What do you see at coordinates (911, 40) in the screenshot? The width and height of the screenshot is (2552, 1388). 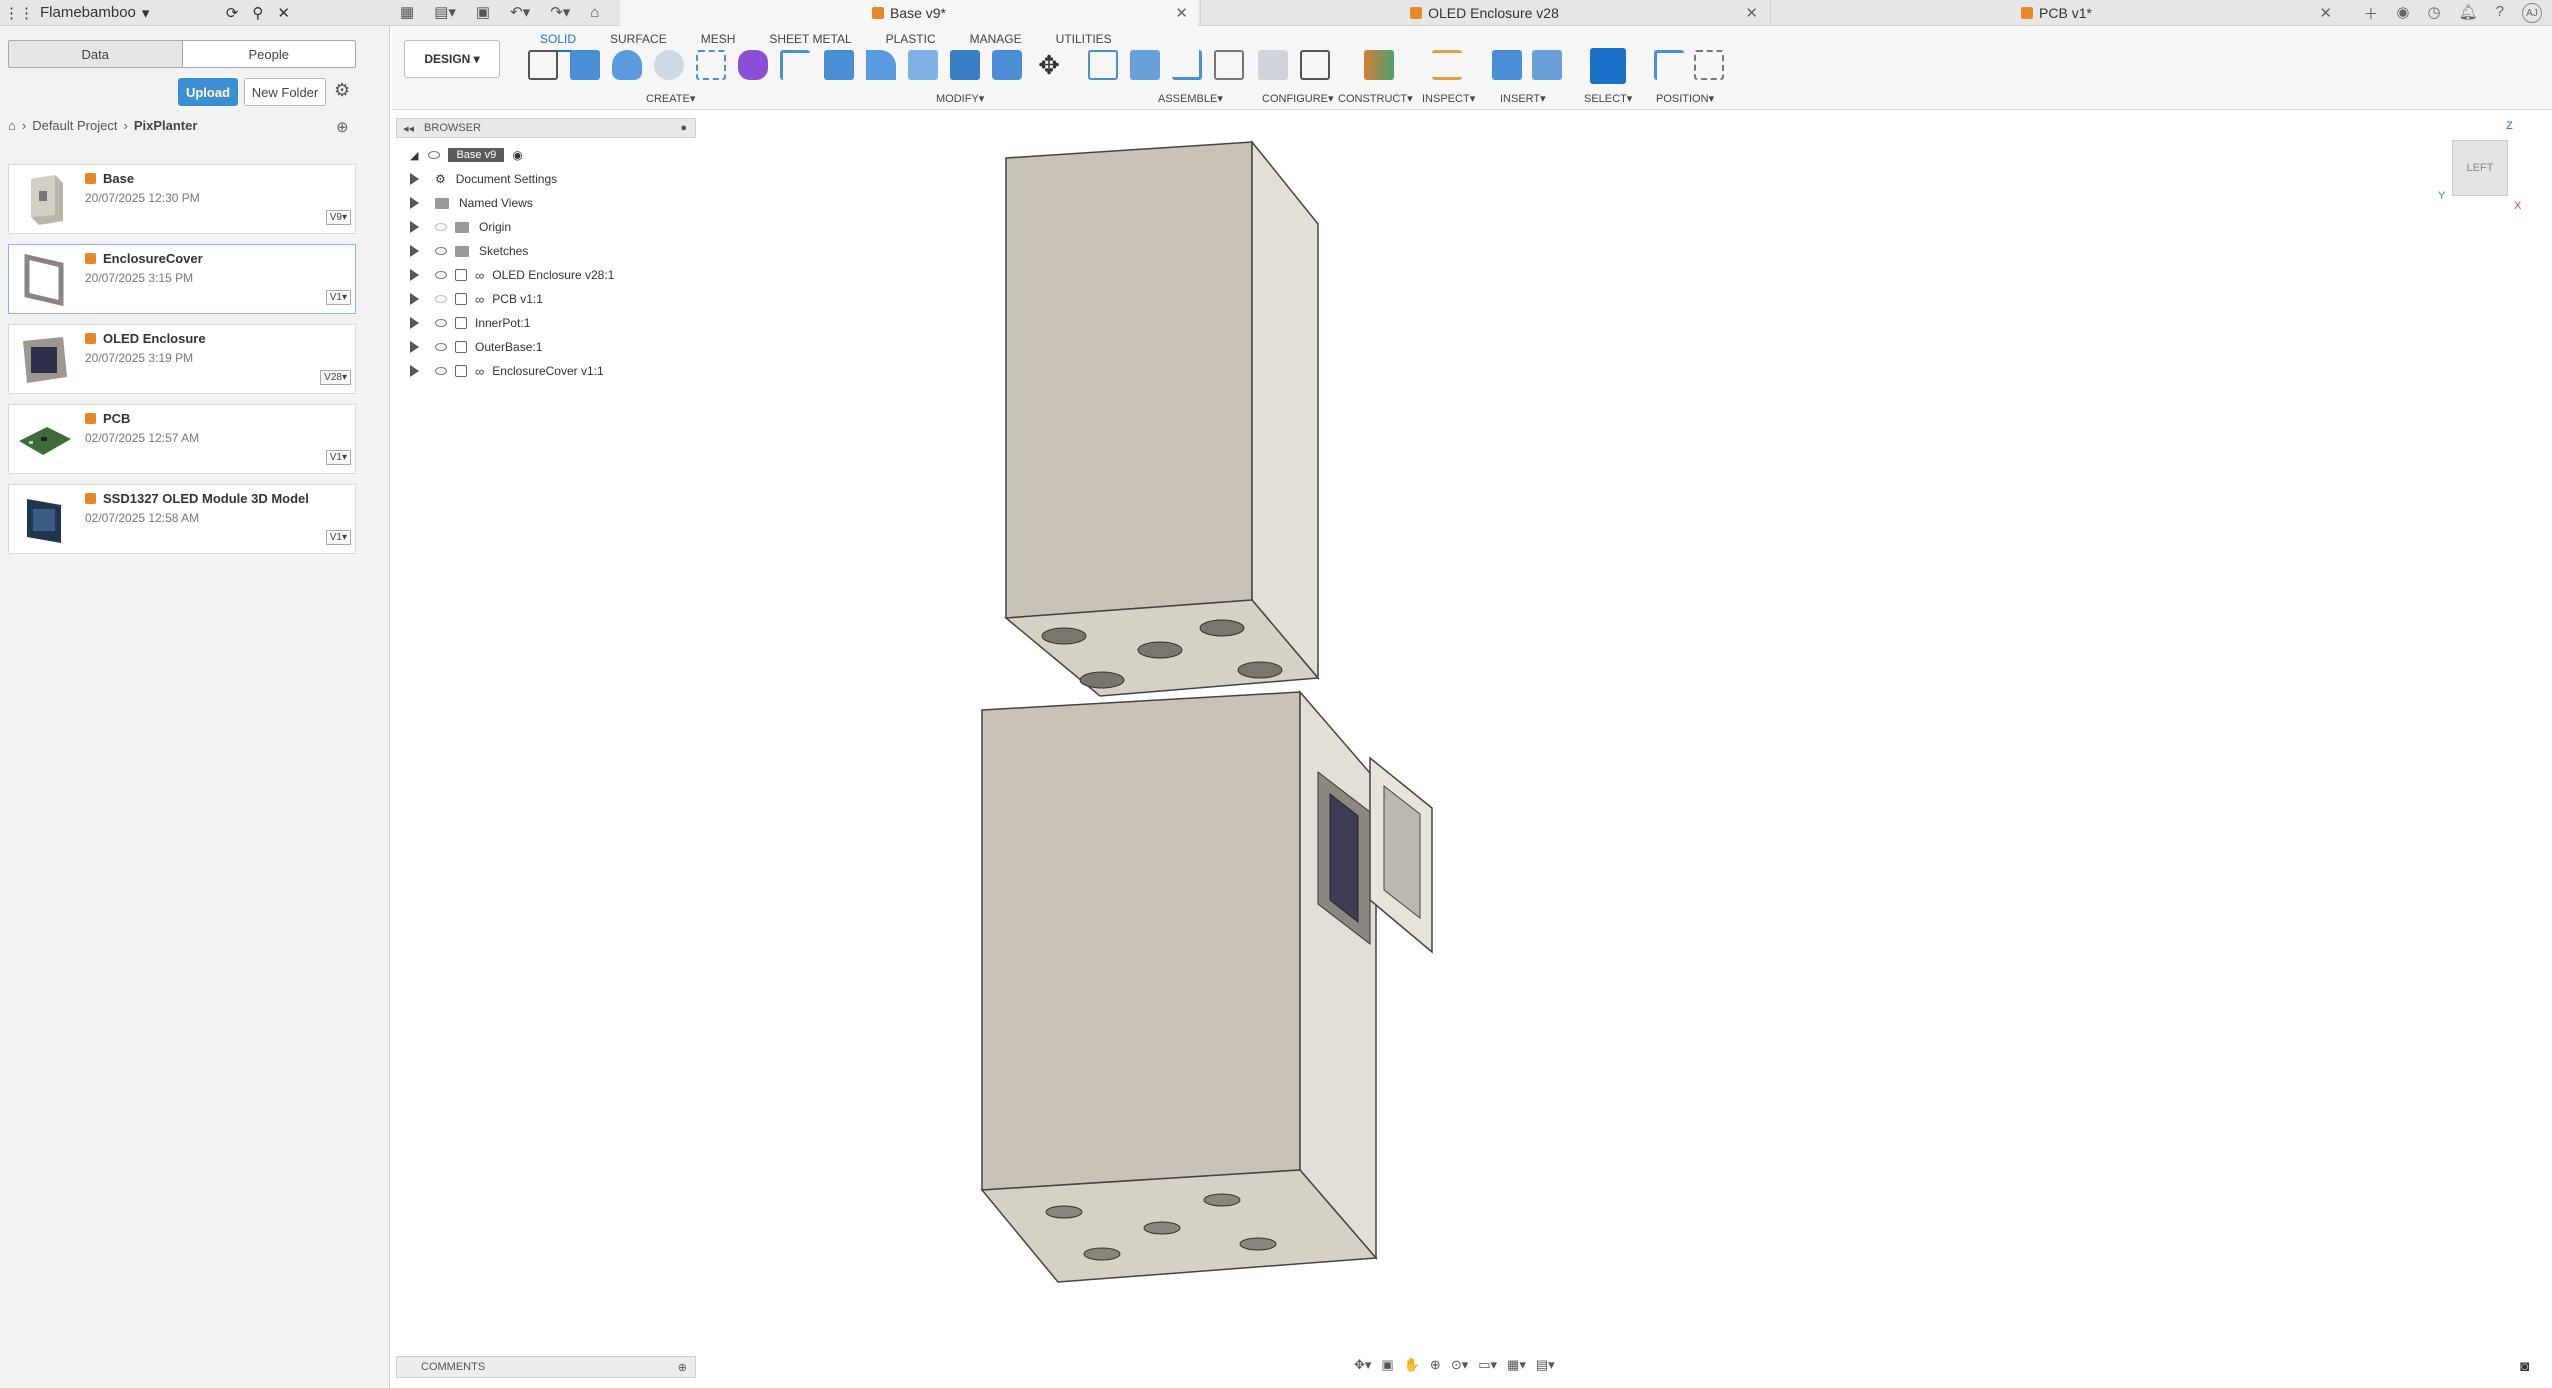 I see `tab-plastic: PLASTIC` at bounding box center [911, 40].